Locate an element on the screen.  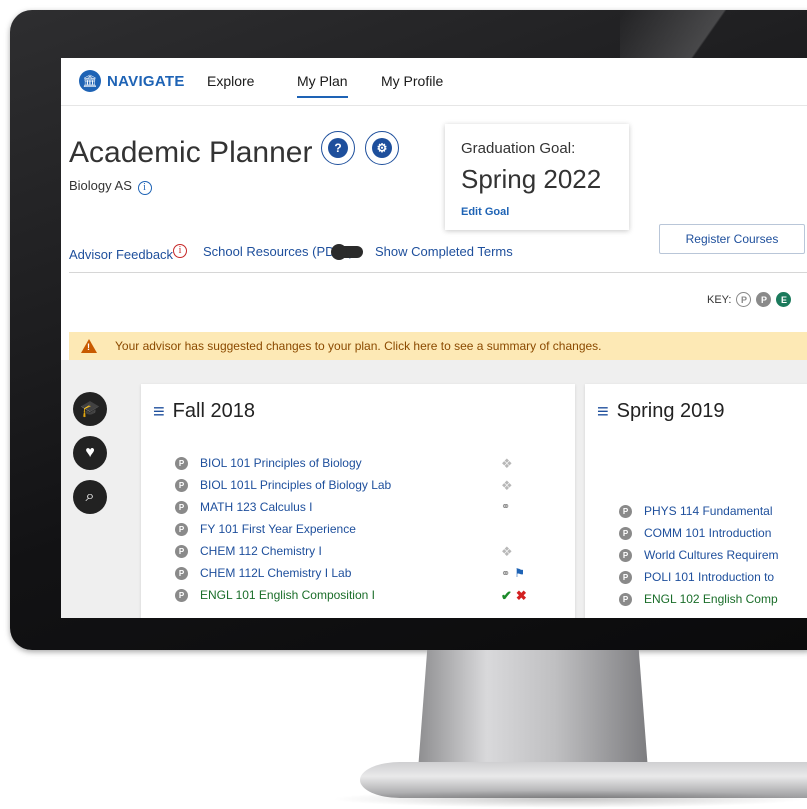
show-completed-toggle is located at coordinates (347, 252).